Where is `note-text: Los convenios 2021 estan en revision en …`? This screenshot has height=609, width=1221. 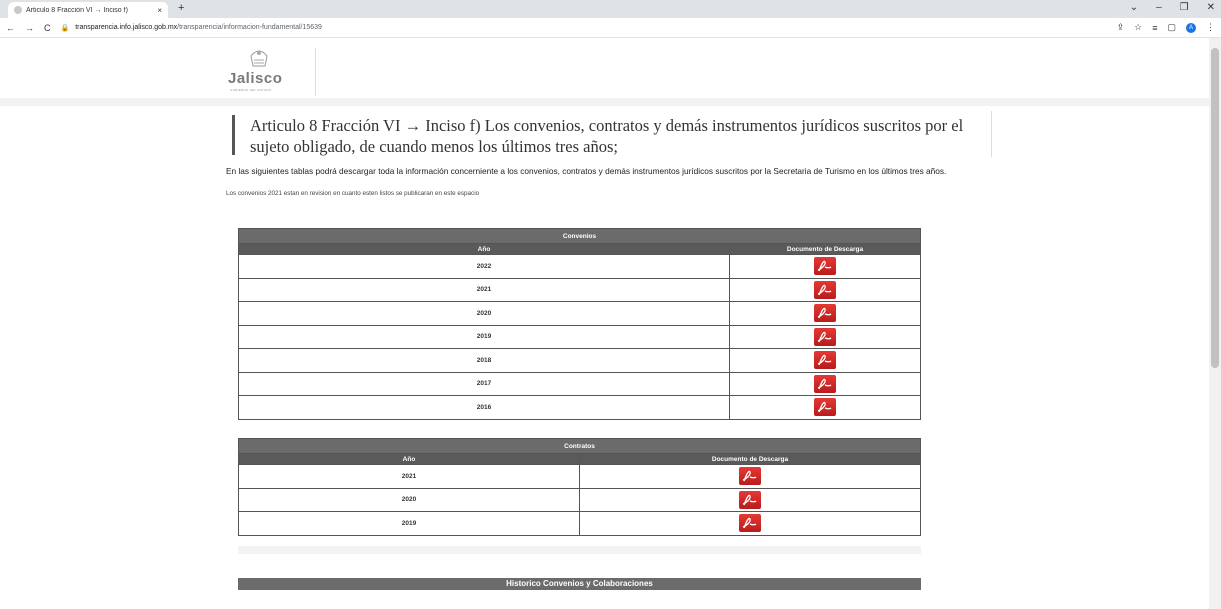 note-text: Los convenios 2021 estan en revision en … is located at coordinates (353, 193).